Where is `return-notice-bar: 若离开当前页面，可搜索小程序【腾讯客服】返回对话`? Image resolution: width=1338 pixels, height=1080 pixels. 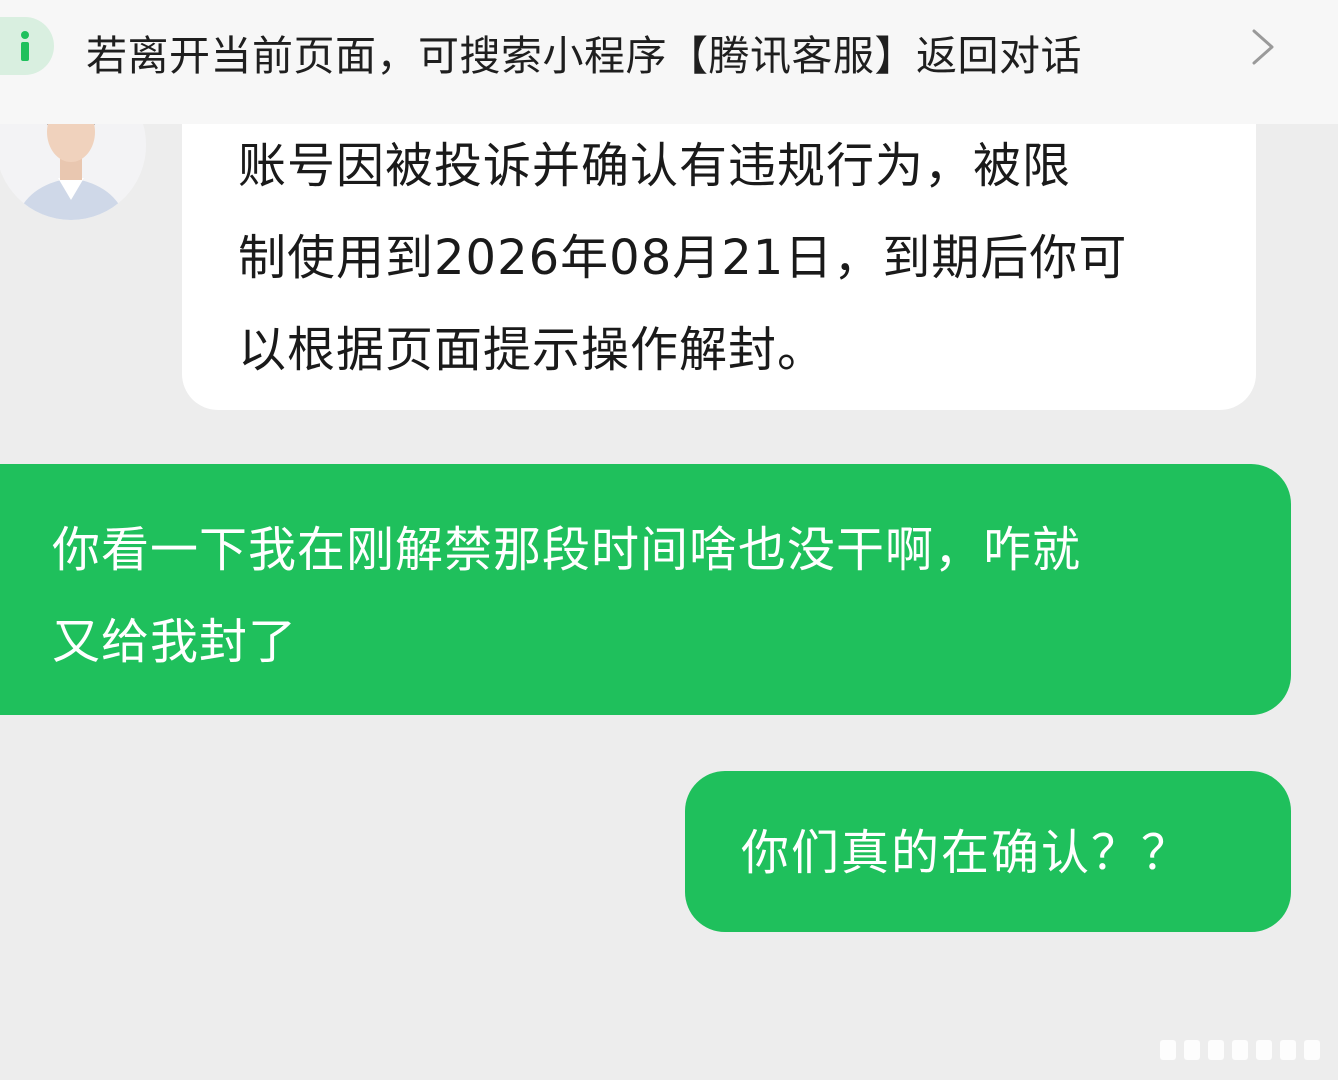
return-notice-bar: 若离开当前页面，可搜索小程序【腾讯客服】返回对话 is located at coordinates (669, 62).